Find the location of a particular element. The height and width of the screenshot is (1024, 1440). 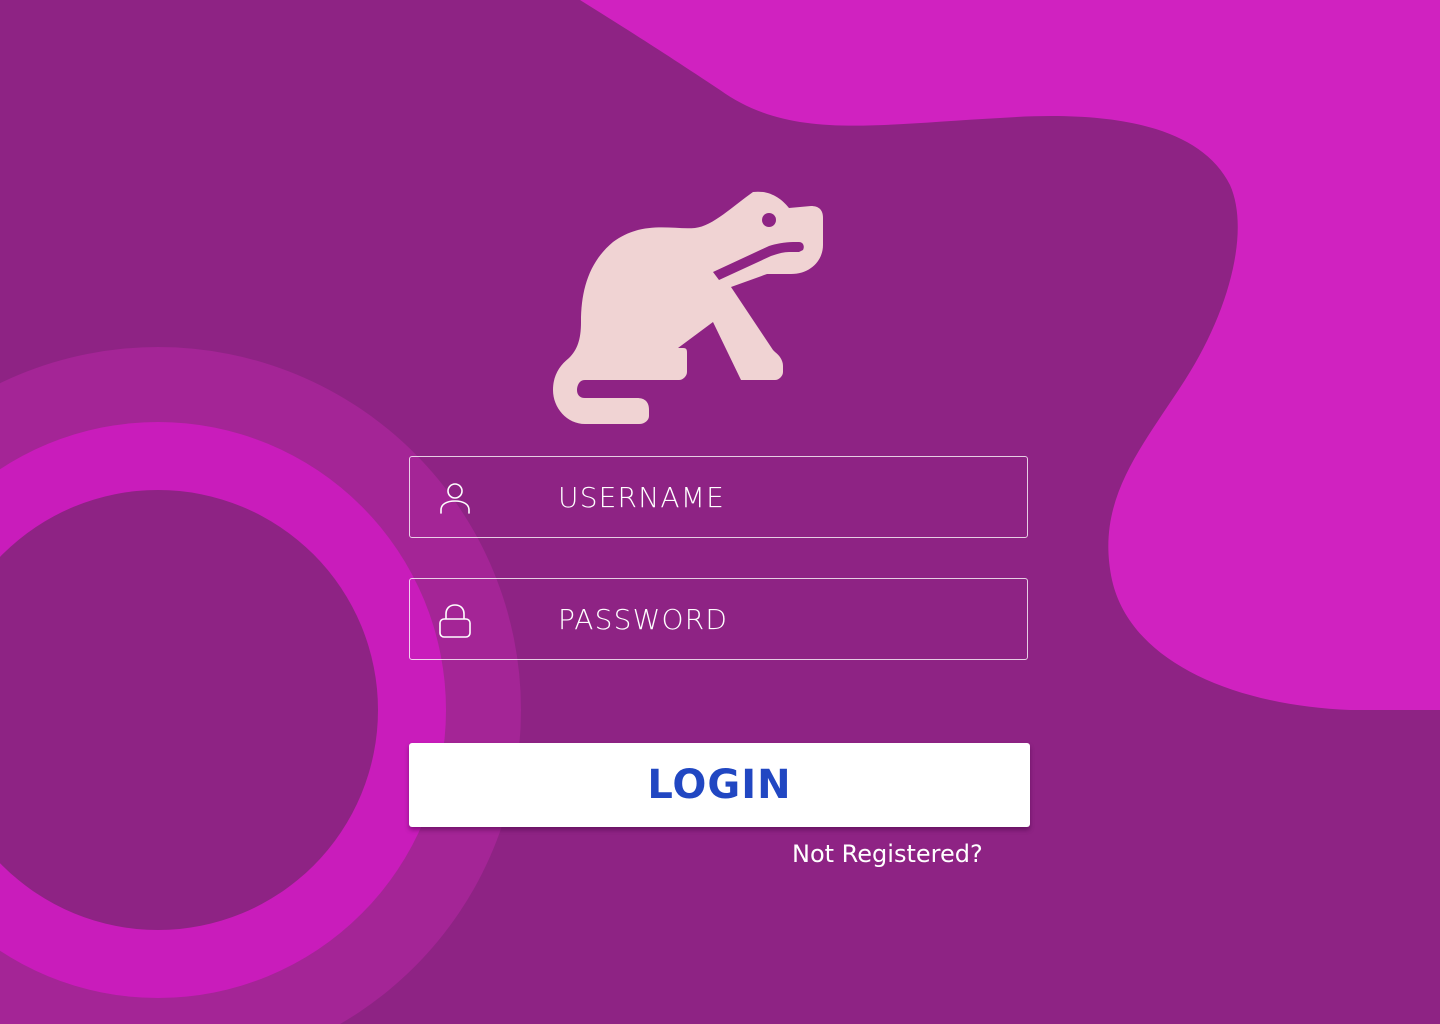

frog-icon is located at coordinates (688, 307).